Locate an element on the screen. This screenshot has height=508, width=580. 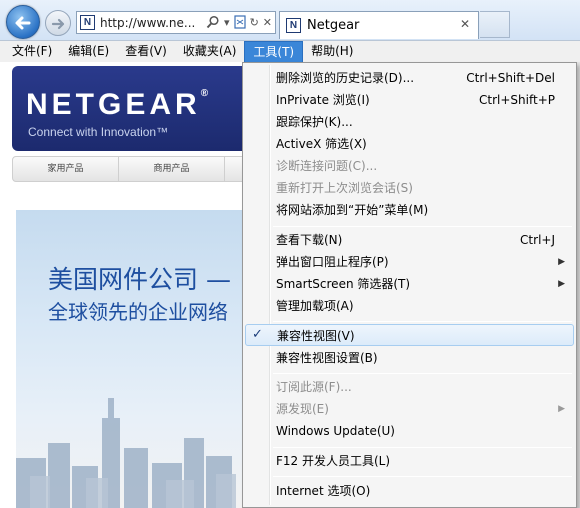
menu-item-internet-options: Internet 选项(O) is located at coordinates (409, 491).